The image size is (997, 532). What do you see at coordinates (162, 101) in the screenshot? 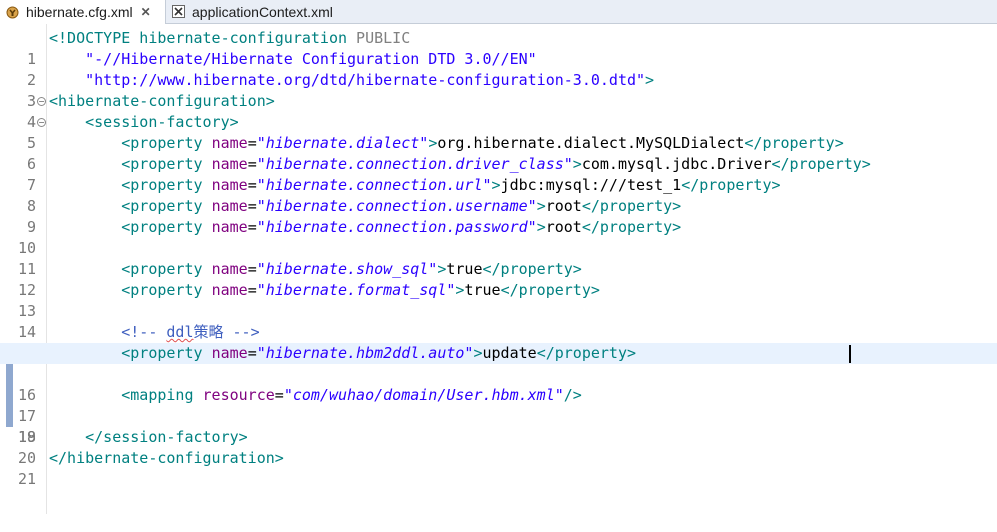
I see `tag: <hibernate-configuration>` at bounding box center [162, 101].